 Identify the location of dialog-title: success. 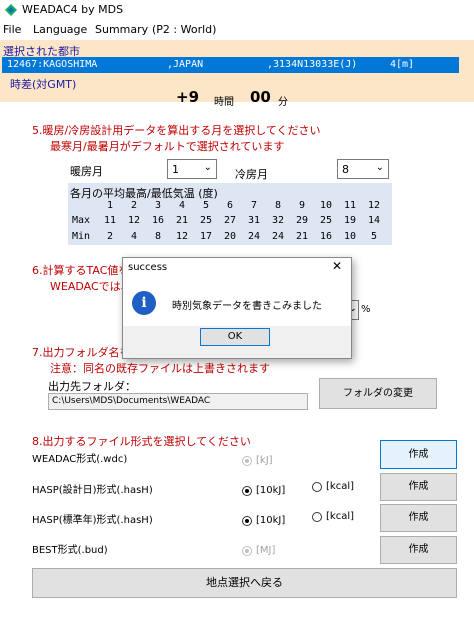
(148, 267).